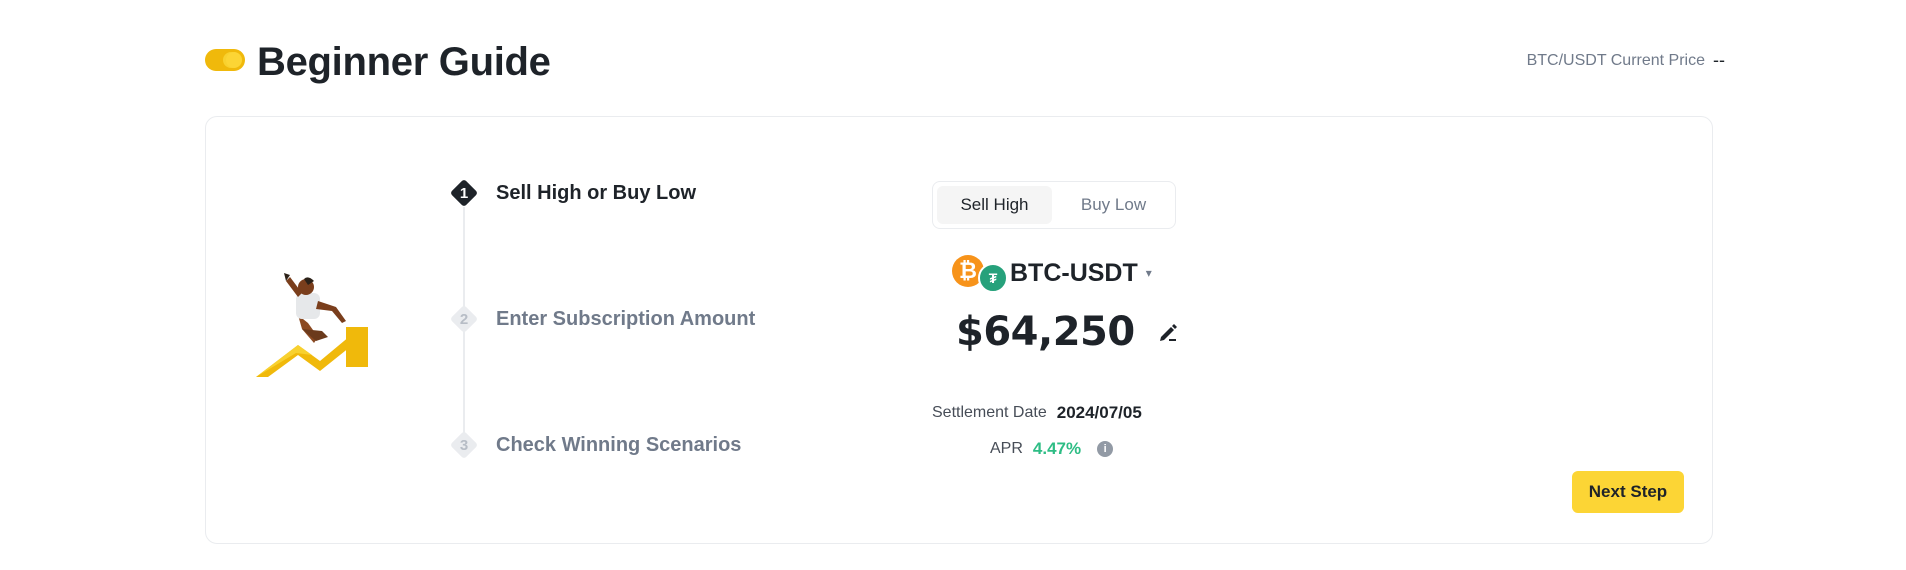  I want to click on current-price-block: BTC/USDT Current Price --, so click(1626, 60).